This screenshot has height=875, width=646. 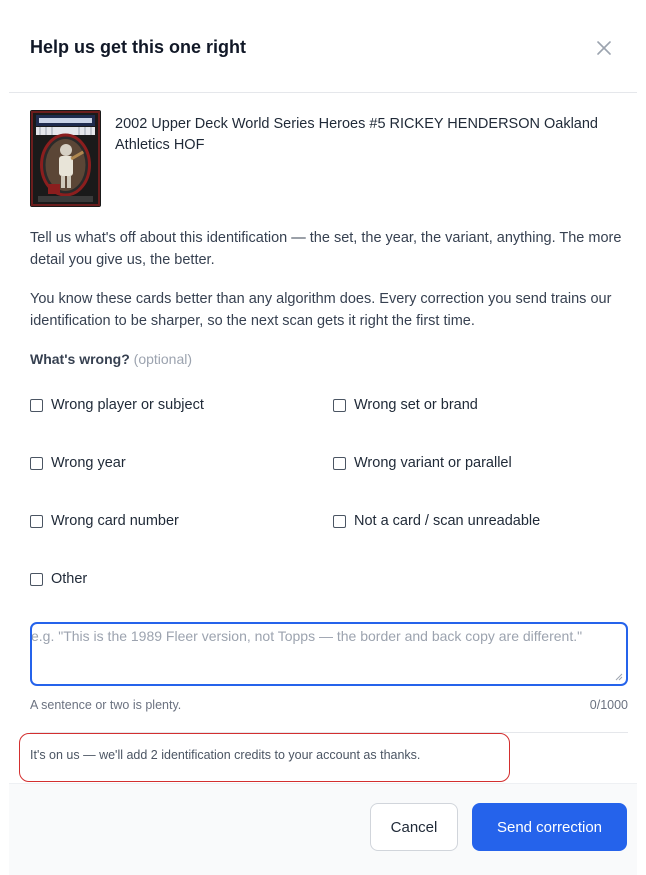 I want to click on close-icon, so click(x=604, y=48).